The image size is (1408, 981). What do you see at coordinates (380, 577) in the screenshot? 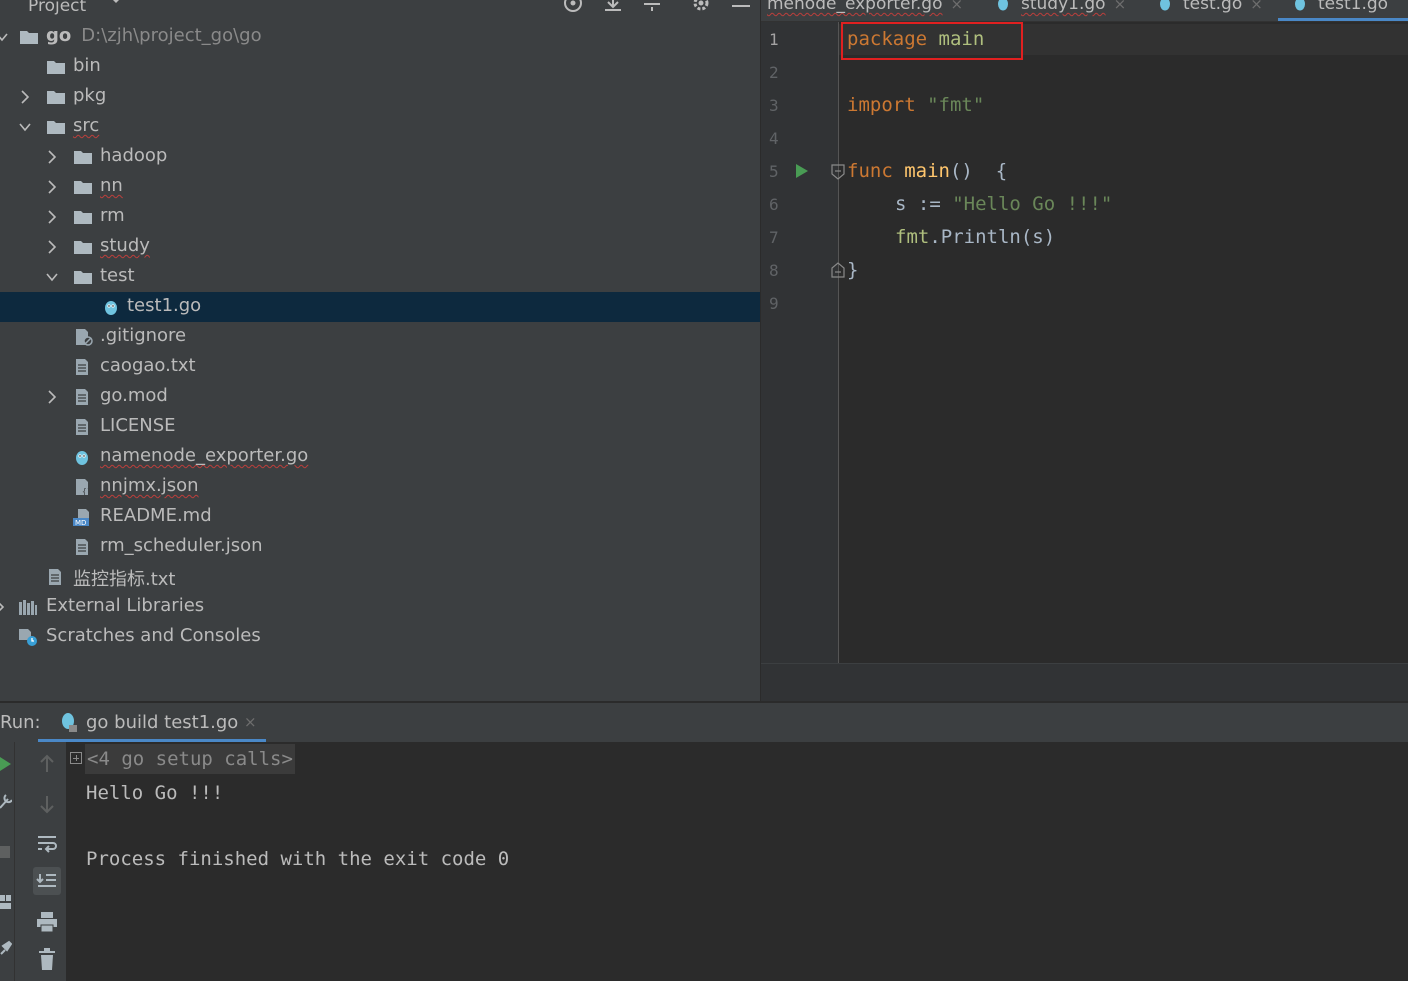
I see `tree-item-metrics-txt: 监控指标.txt` at bounding box center [380, 577].